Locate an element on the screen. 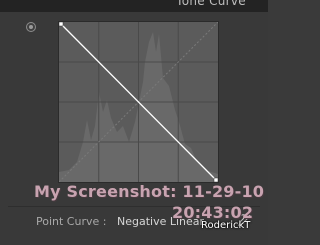 Image resolution: width=320 pixels, height=245 pixels. panel-title: Tone Curve is located at coordinates (211, 4).